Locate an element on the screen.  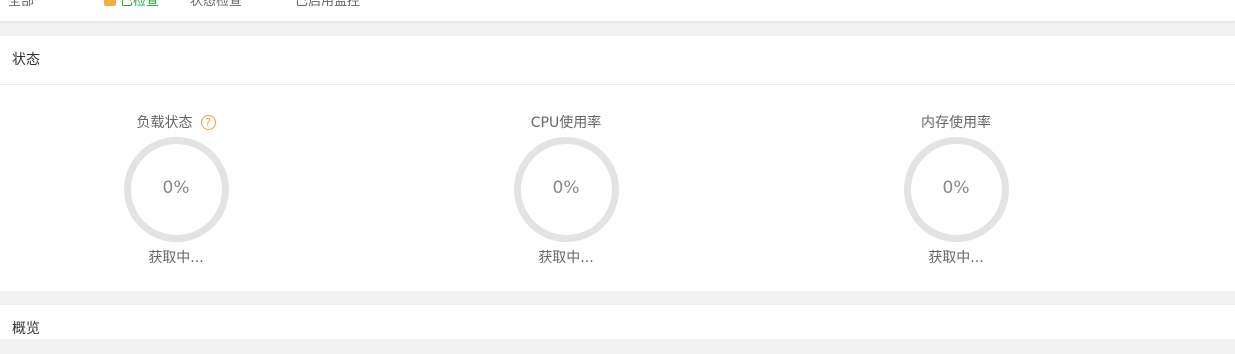
toolbar-tab-monitoring: 已启用监控 is located at coordinates (327, 4).